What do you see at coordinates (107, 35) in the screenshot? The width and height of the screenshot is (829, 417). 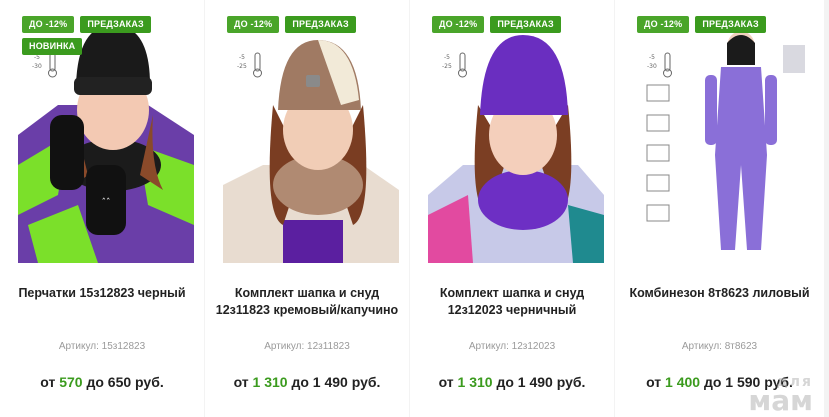 I see `badges: ДО -12% ПРЕДЗАКАЗ НОВИНКА` at bounding box center [107, 35].